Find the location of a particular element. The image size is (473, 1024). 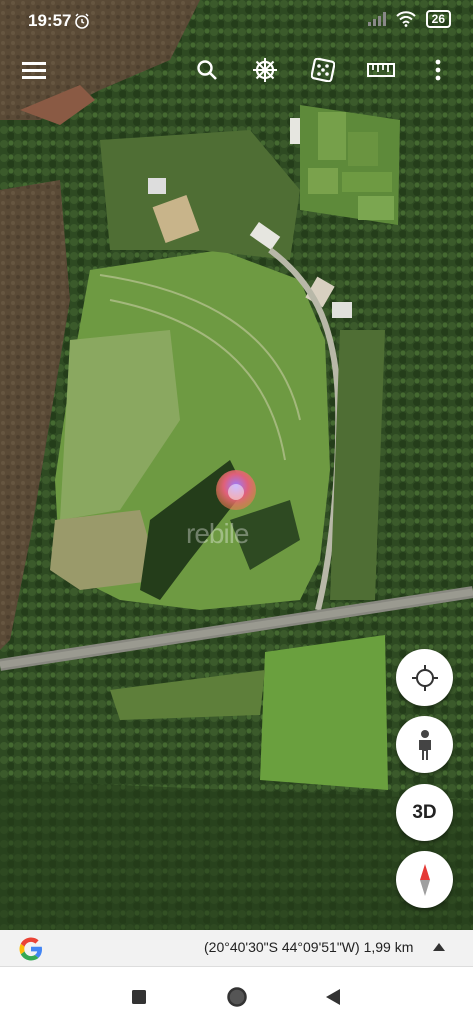

coordinates-scale-text: (20°40'30"S 44°09'51"W) 1,99 km is located at coordinates (309, 947).